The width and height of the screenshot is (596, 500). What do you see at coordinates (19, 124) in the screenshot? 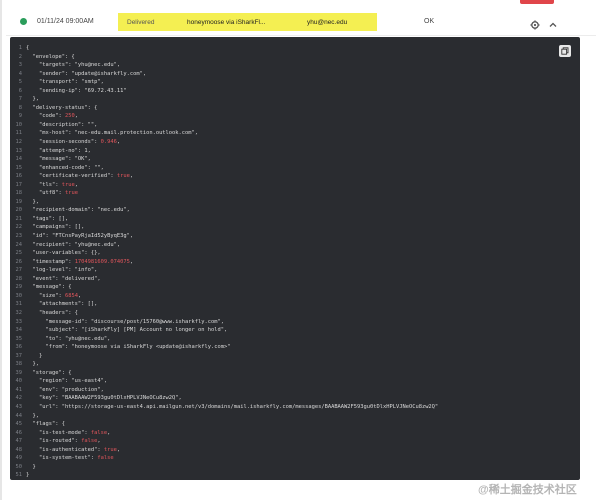
I see `line-number: 10` at bounding box center [19, 124].